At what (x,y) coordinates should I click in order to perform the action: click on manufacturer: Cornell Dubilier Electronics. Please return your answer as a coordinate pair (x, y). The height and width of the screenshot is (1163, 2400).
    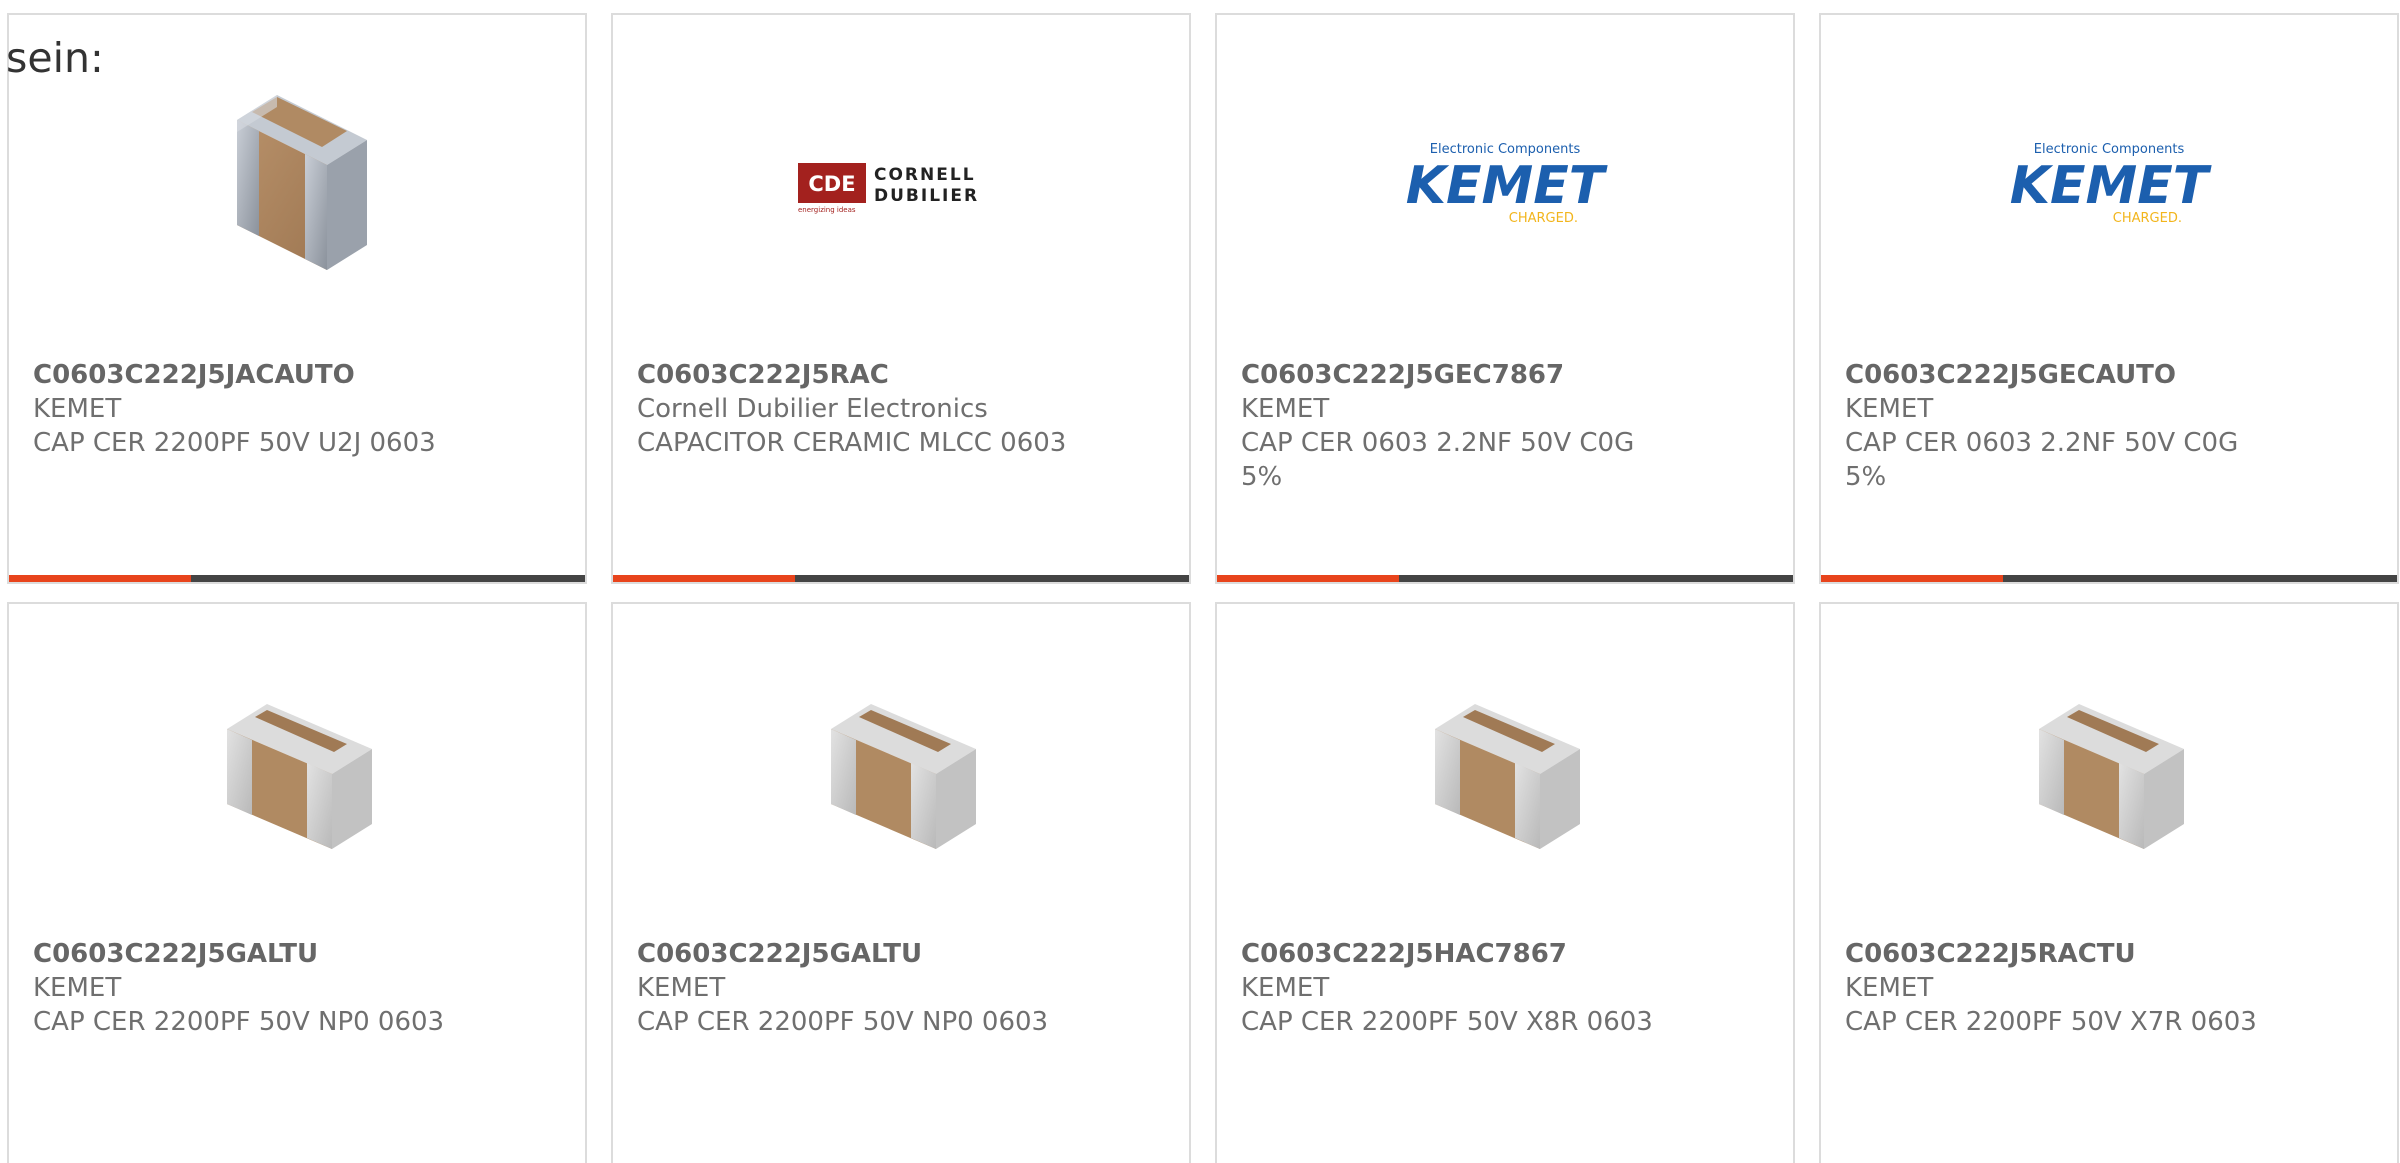
    Looking at the image, I should click on (812, 409).